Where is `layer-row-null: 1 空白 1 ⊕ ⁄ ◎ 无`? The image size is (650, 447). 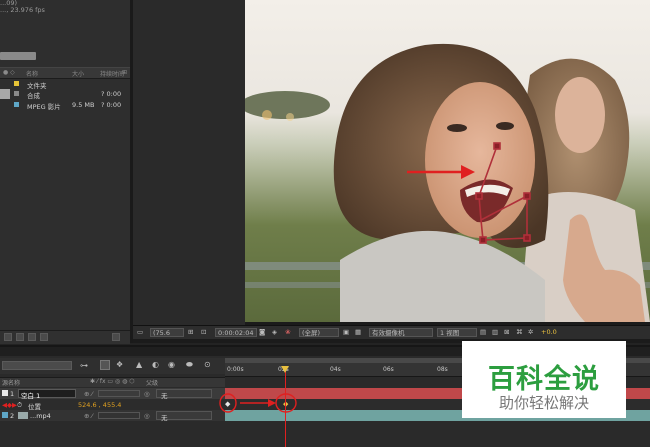 layer-row-null: 1 空白 1 ⊕ ⁄ ◎ 无 is located at coordinates (112, 394).